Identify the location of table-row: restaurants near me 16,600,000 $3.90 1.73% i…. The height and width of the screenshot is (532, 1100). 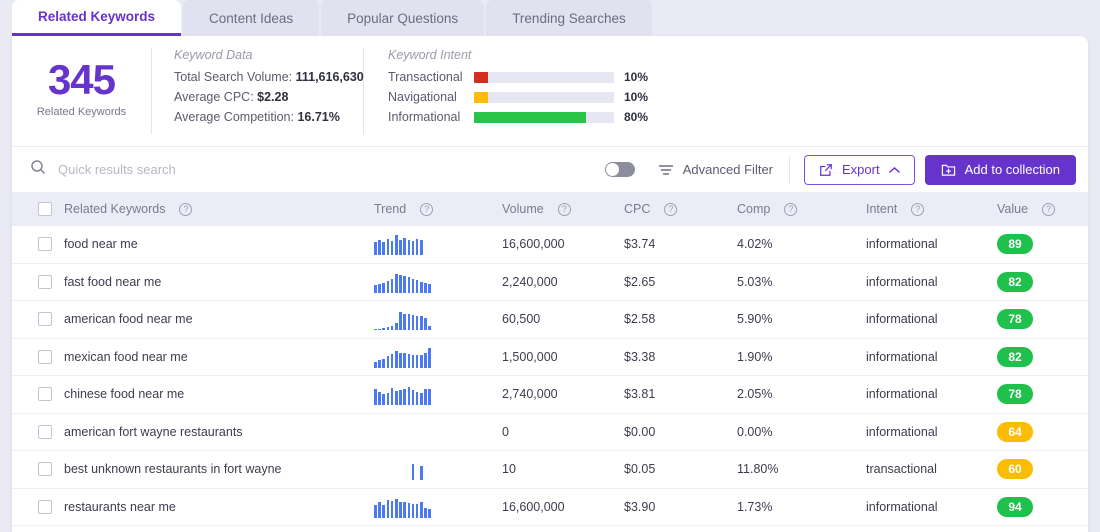
(550, 507).